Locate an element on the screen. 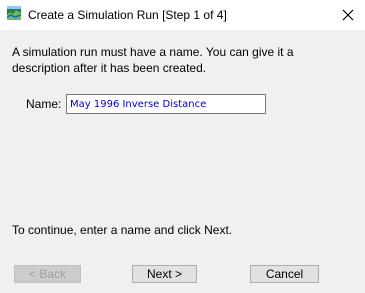  title-bar: Create a Simulation Run [Step 1 of 4] is located at coordinates (182, 15).